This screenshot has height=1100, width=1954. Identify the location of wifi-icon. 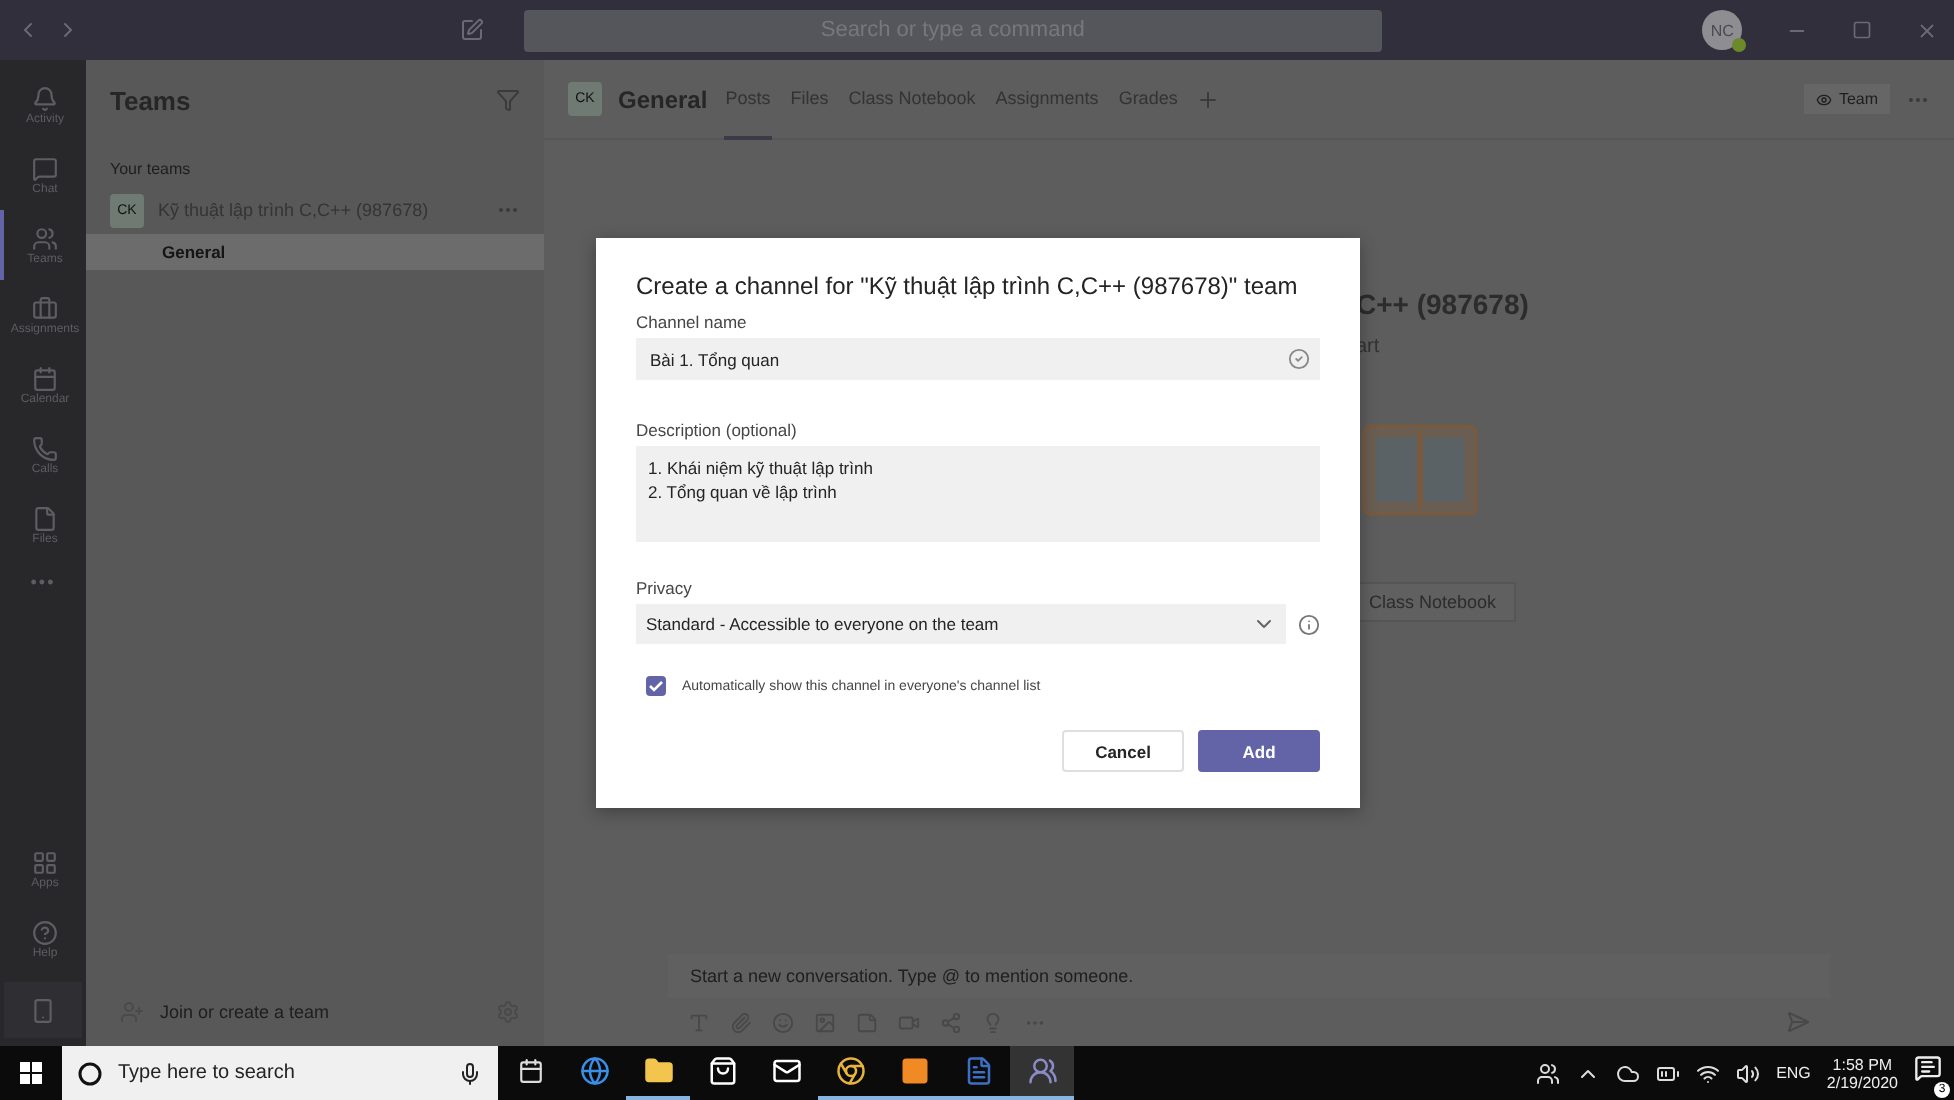
(1708, 1073).